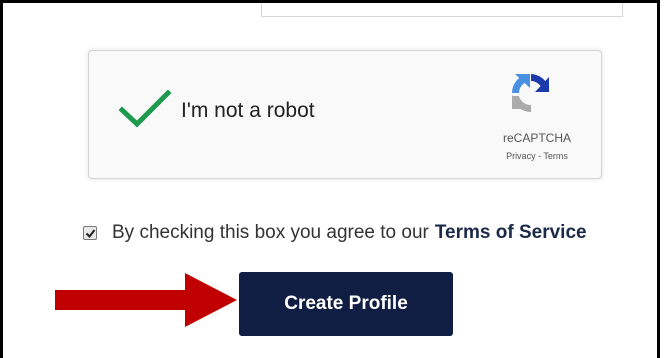 Image resolution: width=666 pixels, height=358 pixels. What do you see at coordinates (521, 156) in the screenshot?
I see `recaptcha-privacy-link: Privacy` at bounding box center [521, 156].